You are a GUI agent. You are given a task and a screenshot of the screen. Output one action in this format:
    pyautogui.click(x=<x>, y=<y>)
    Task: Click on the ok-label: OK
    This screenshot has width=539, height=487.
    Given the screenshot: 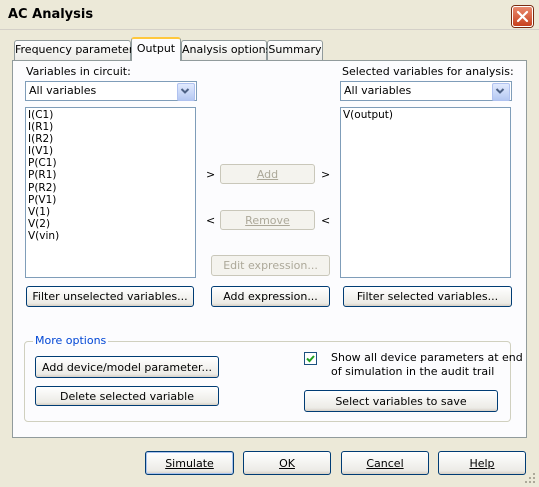 What is the action you would take?
    pyautogui.click(x=287, y=463)
    